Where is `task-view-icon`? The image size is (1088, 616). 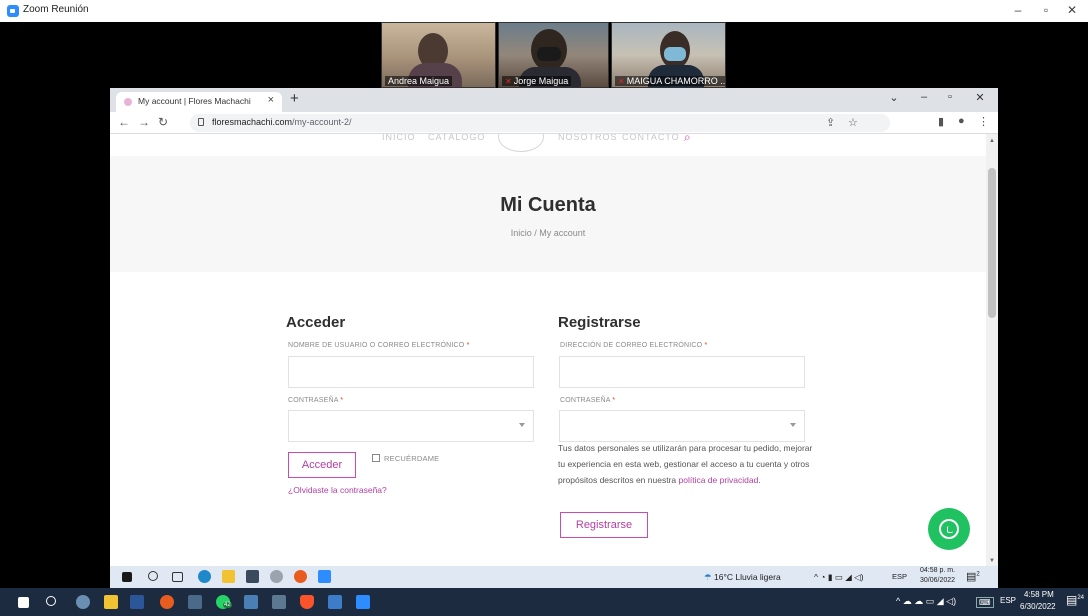 task-view-icon is located at coordinates (177, 577).